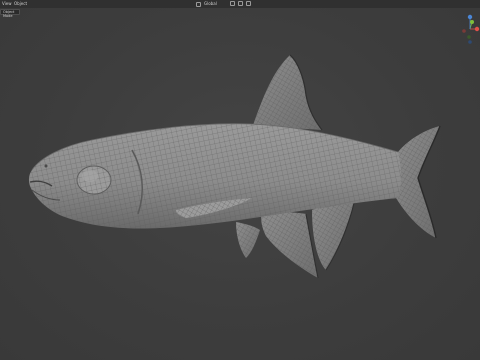  I want to click on ventral-fin, so click(248, 240).